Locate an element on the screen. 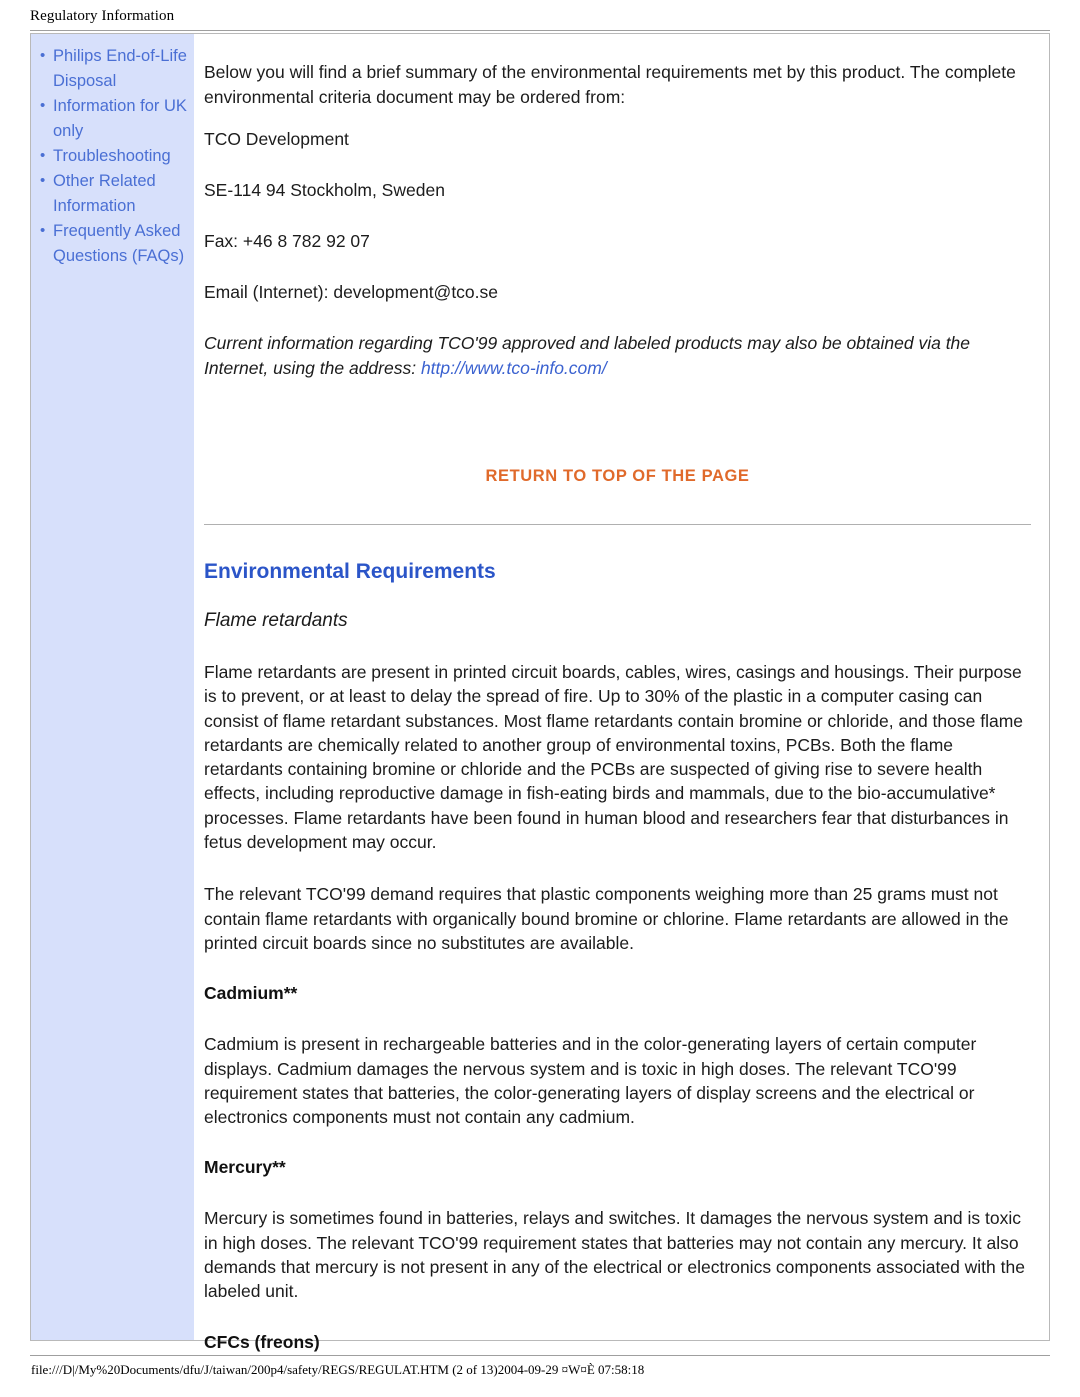 The width and height of the screenshot is (1080, 1397). address-line-organization: TCO Development is located at coordinates (276, 139).